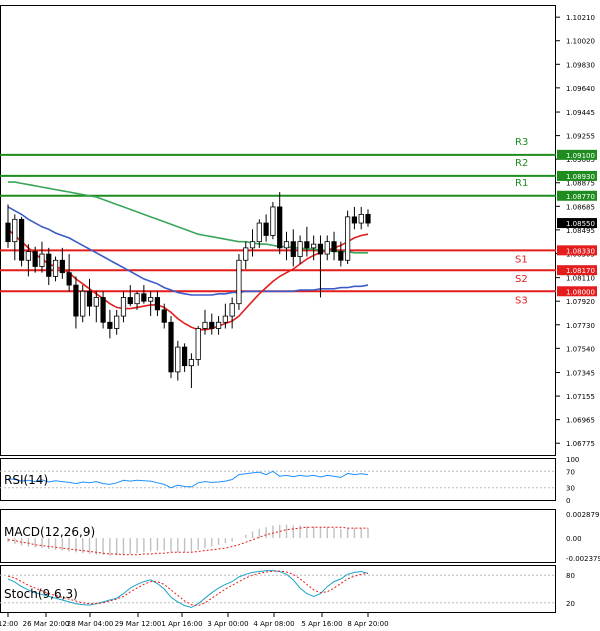 This screenshot has width=600, height=631. Describe the element at coordinates (580, 113) in the screenshot. I see `price-tick-label: 1.09445` at that location.